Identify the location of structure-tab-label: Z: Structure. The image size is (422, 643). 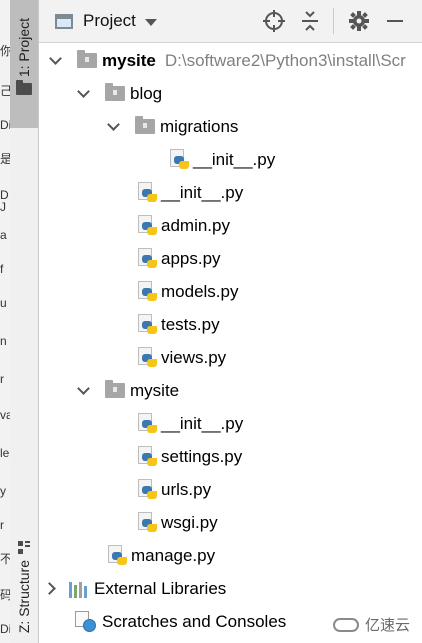
(24, 596).